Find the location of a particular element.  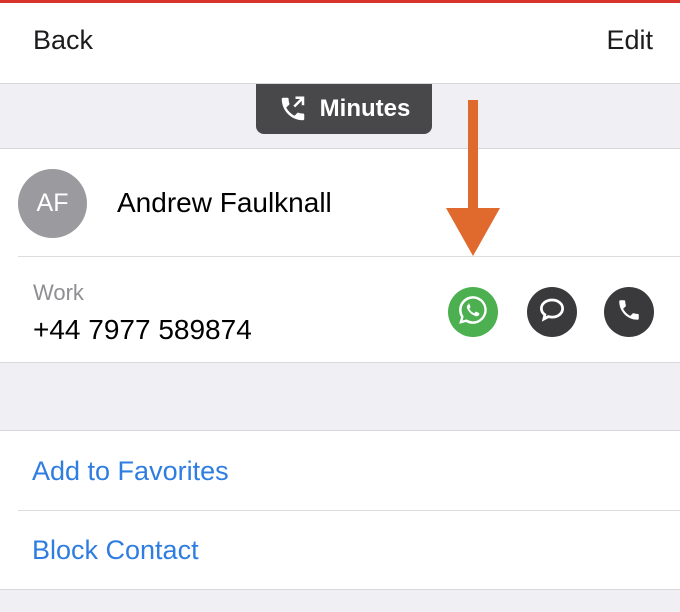

back-button: Back is located at coordinates (63, 40).